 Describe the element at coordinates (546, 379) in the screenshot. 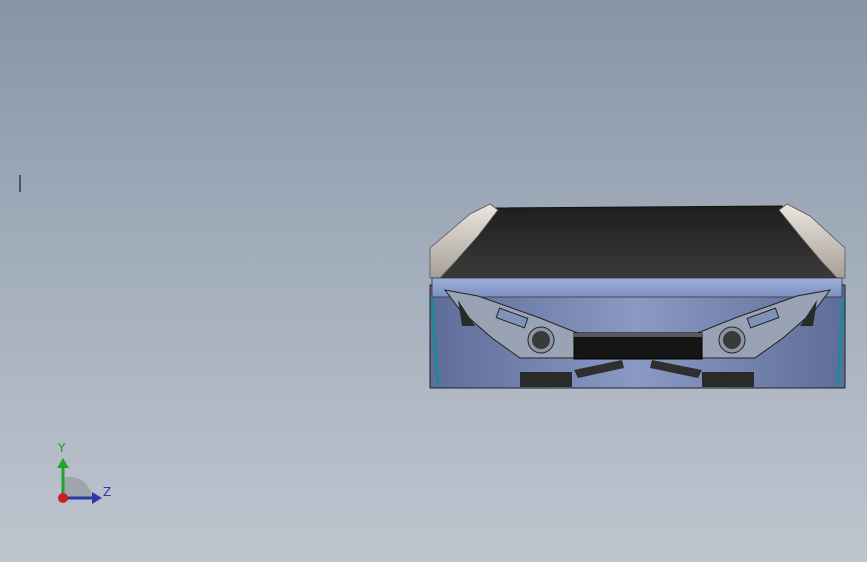

I see `left-lower-intake` at that location.